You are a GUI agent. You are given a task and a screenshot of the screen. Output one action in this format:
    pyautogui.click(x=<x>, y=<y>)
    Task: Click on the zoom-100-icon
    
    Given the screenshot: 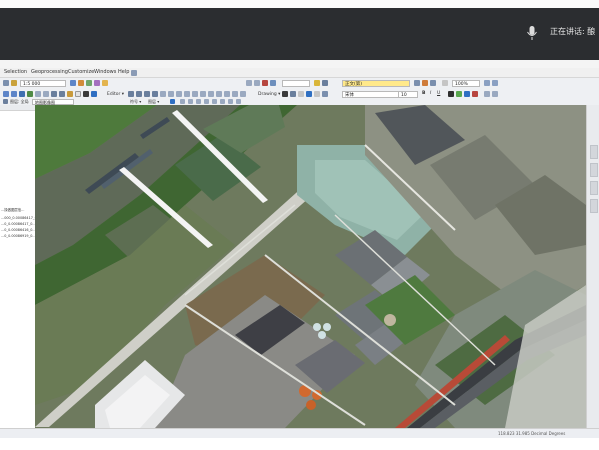 What is the action you would take?
    pyautogui.click(x=495, y=83)
    